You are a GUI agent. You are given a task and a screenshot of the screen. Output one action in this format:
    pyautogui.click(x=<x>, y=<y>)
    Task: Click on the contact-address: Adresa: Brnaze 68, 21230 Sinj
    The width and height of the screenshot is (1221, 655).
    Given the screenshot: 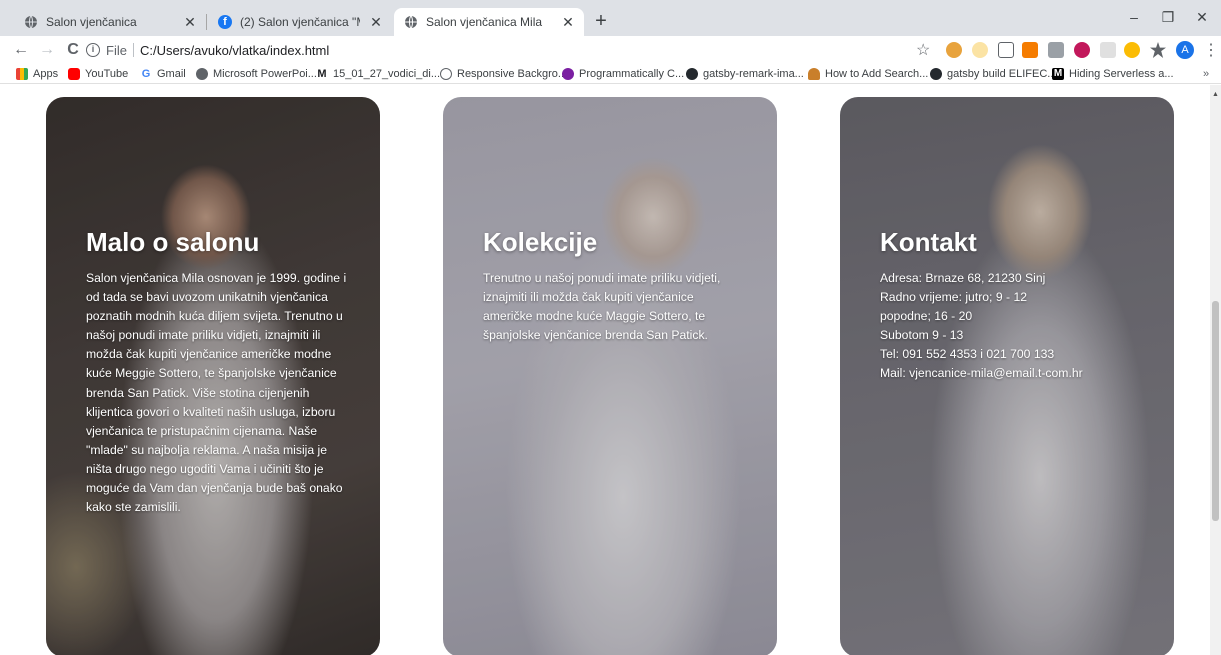 What is the action you would take?
    pyautogui.click(x=963, y=278)
    